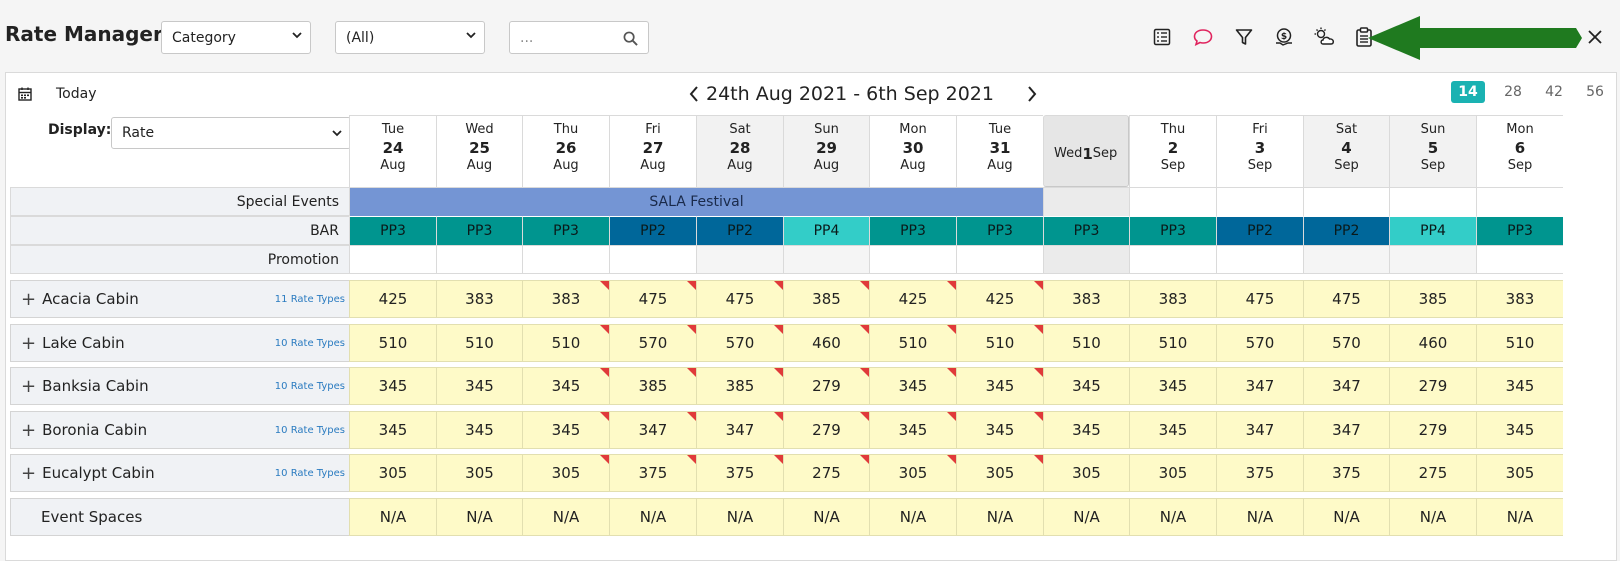  I want to click on close-icon, so click(1595, 37).